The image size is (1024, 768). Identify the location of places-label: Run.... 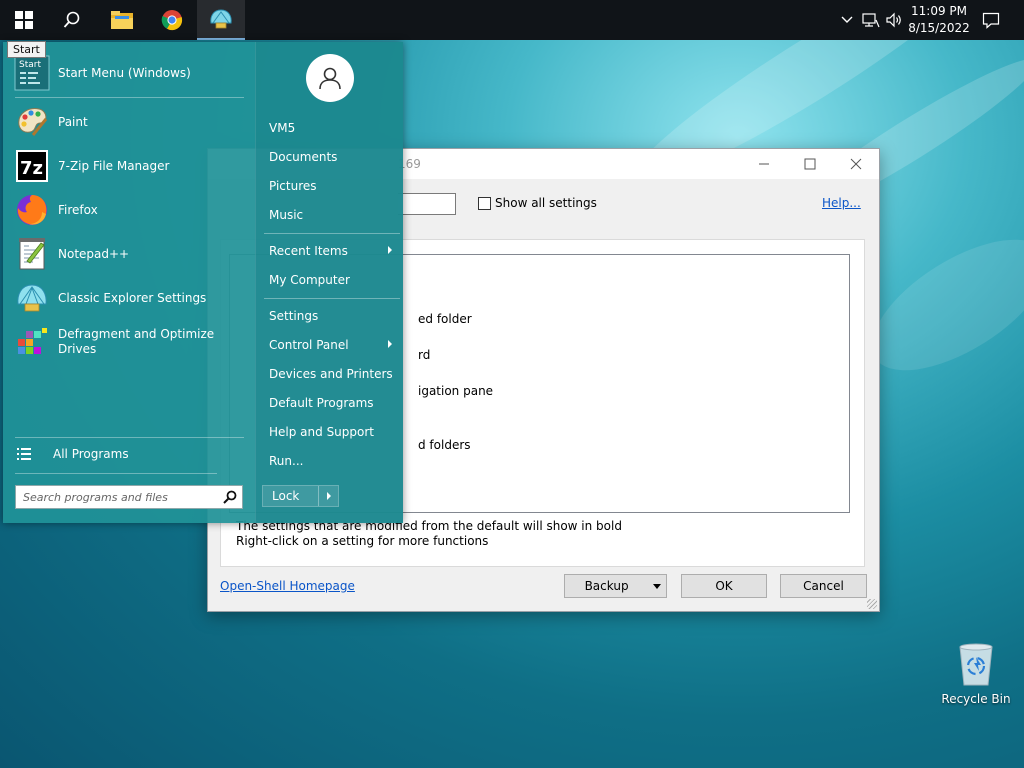
(286, 461).